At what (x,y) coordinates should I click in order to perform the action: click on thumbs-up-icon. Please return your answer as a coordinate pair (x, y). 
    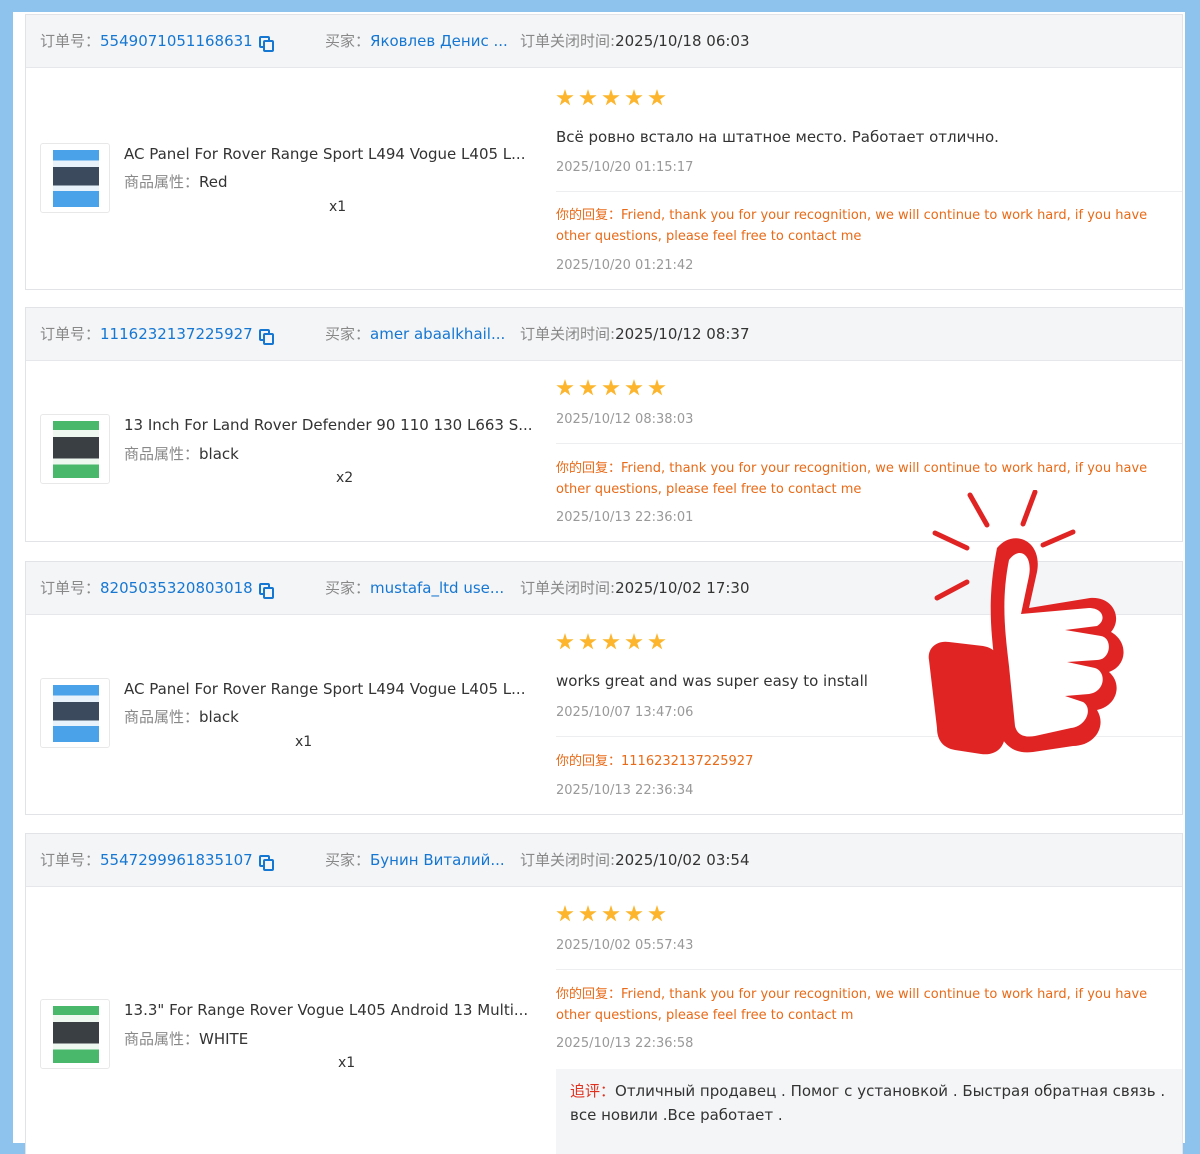
    Looking at the image, I should click on (1026, 622).